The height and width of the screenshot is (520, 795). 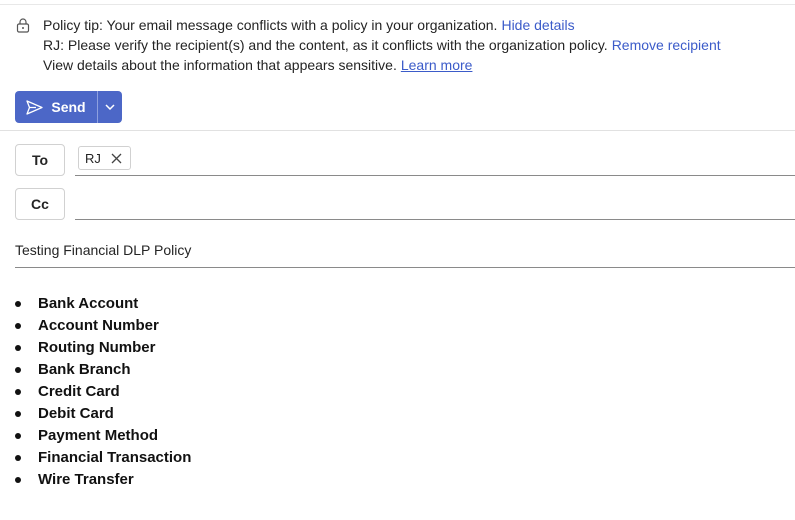 I want to click on list-item-text: Bank Branch, so click(x=84, y=369).